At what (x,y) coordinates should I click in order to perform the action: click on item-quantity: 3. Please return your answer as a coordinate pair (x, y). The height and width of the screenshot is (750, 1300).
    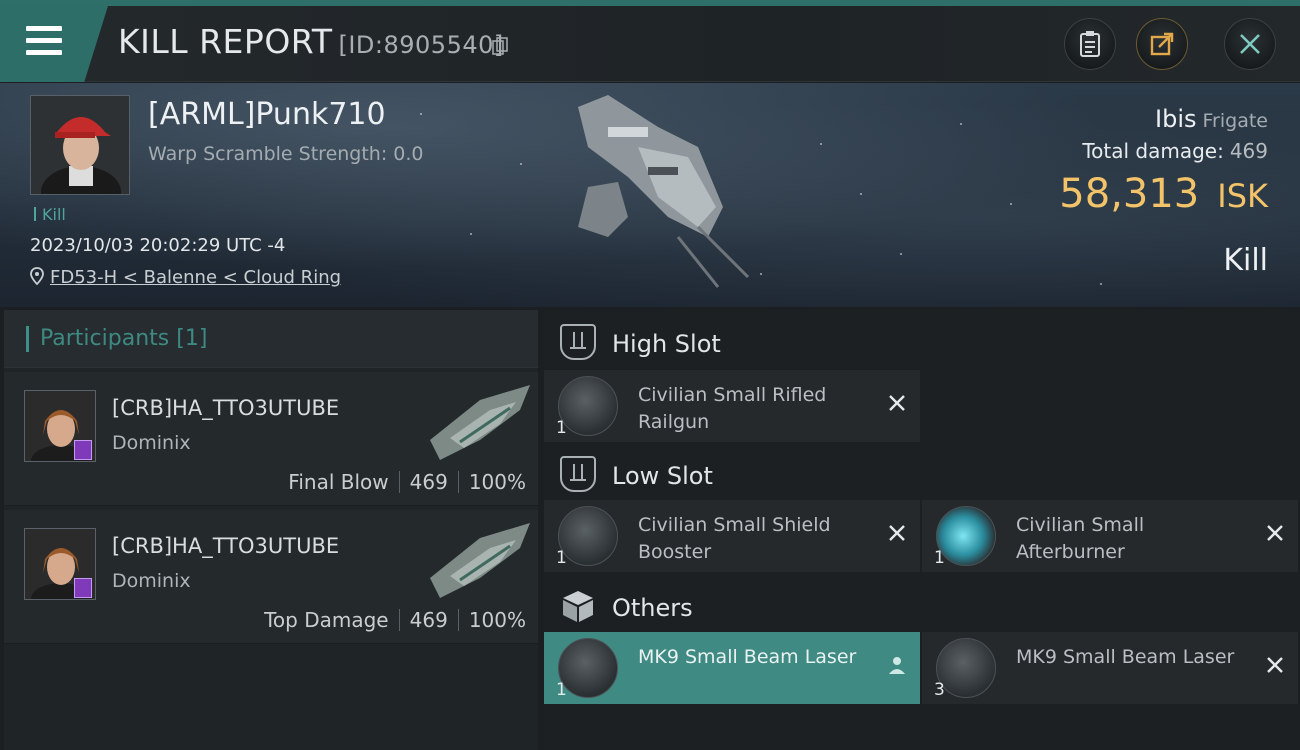
    Looking at the image, I should click on (939, 690).